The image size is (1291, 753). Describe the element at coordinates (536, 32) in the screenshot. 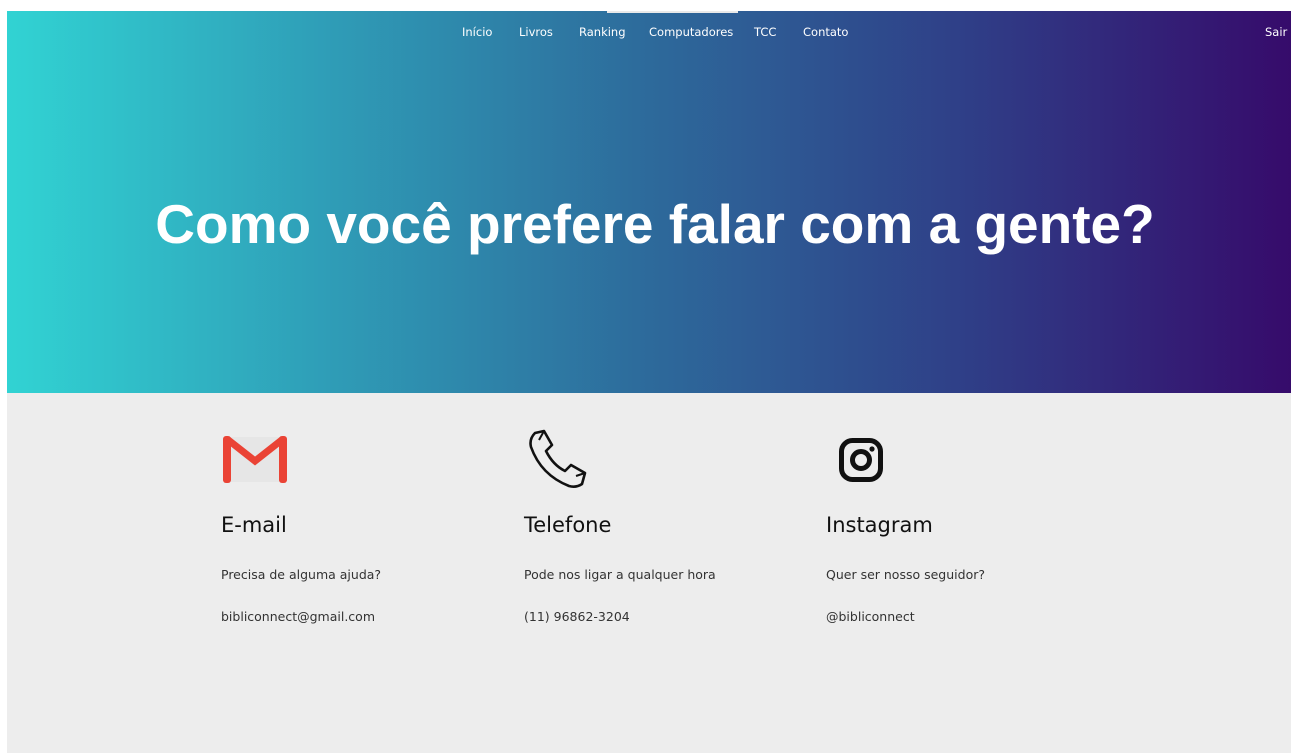

I see `nav-item-livros: Livros` at that location.